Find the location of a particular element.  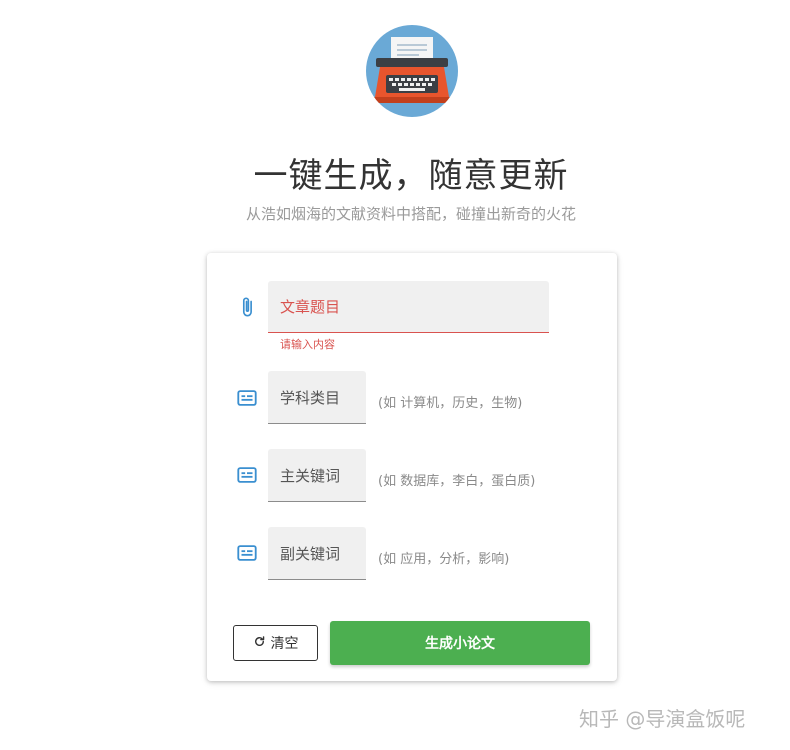

page-subtitle: 从浩如烟海的文献资料中搭配，碰撞出新奇的火花 is located at coordinates (410, 214).